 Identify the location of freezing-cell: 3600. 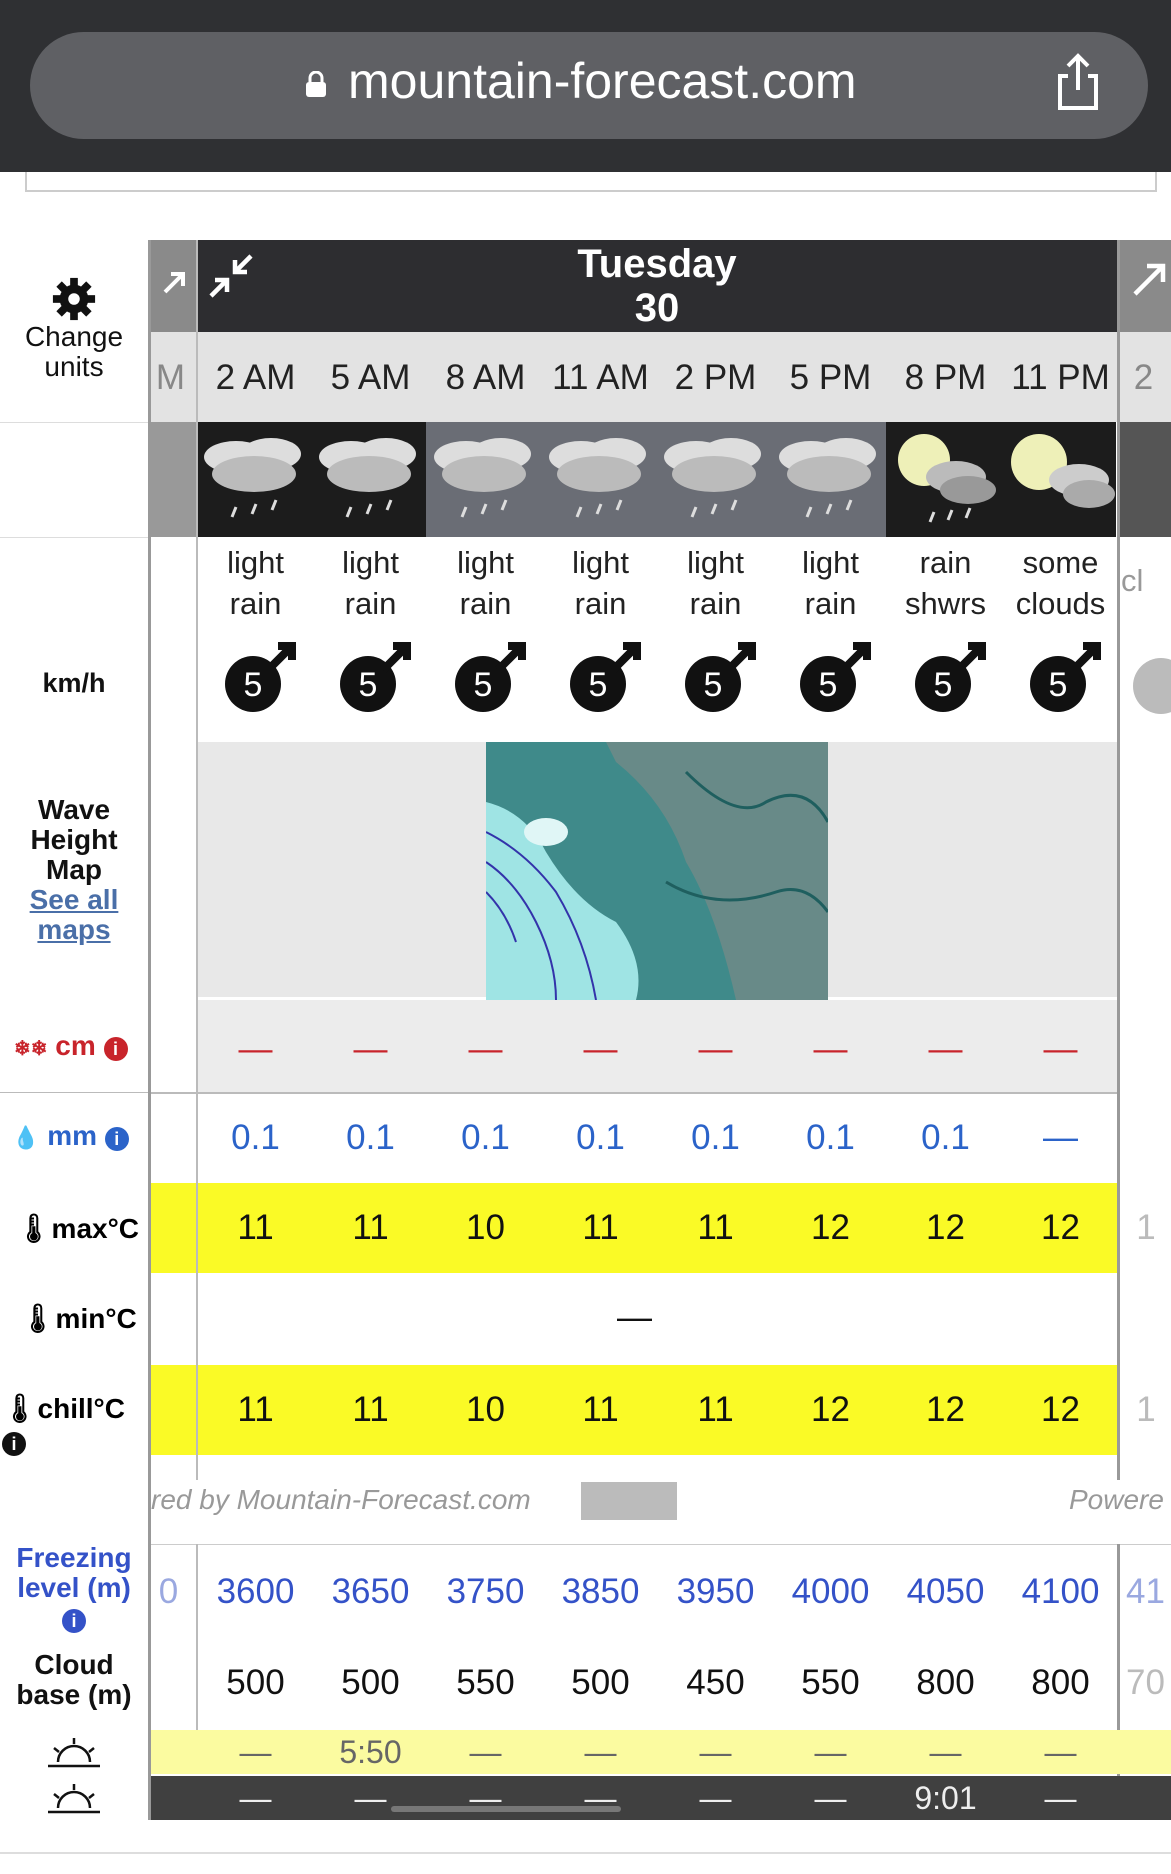
(255, 1591).